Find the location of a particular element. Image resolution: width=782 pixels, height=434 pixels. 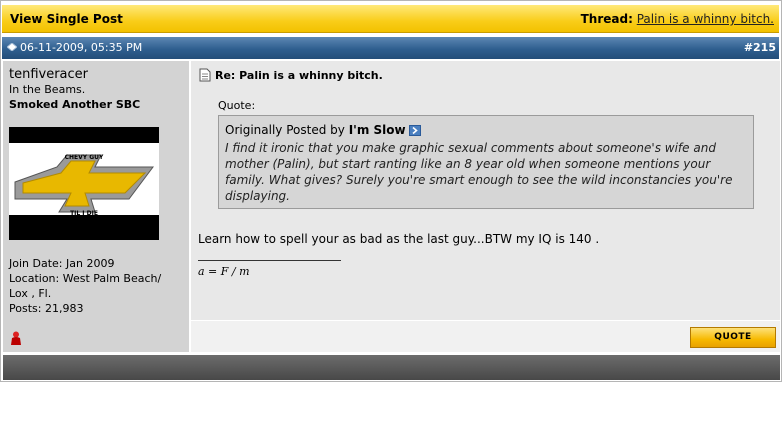

quote-attribution: Originally Posted by I'm Slow is located at coordinates (323, 130).